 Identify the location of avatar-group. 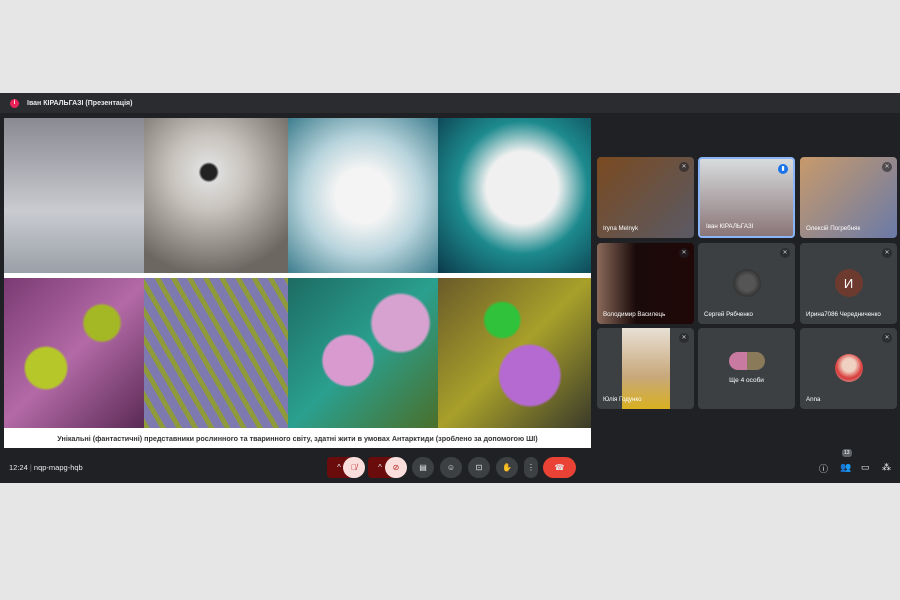
(746, 361).